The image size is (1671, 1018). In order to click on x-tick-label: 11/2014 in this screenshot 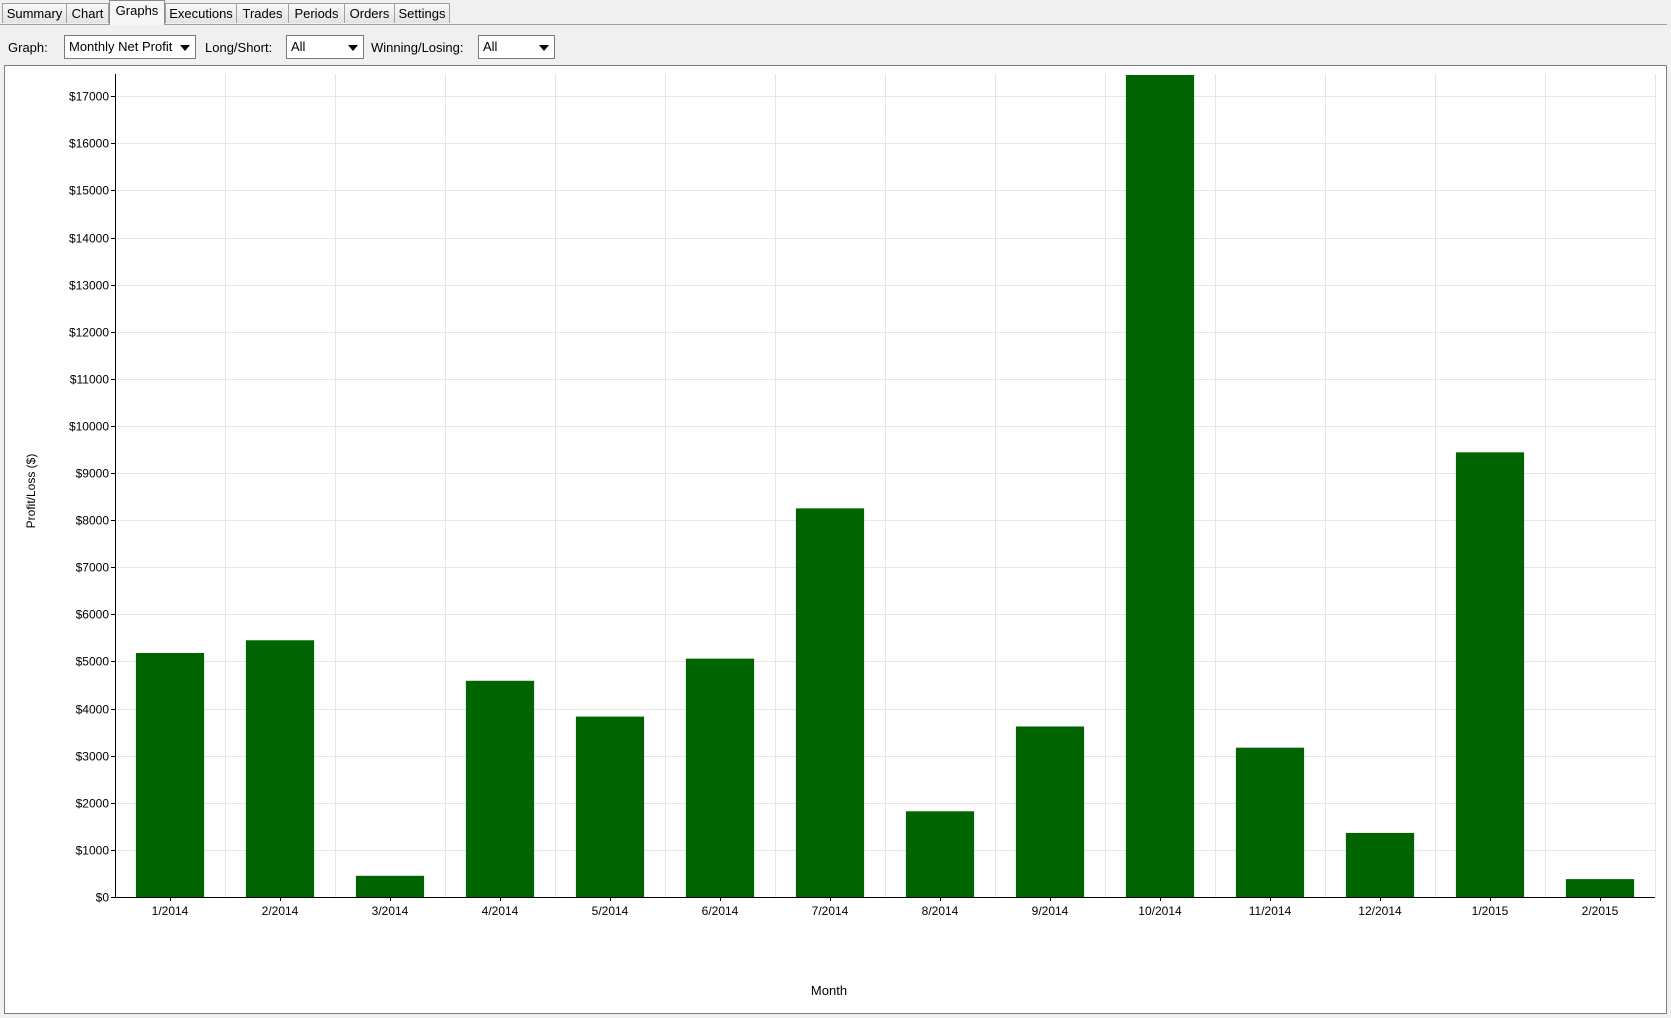, I will do `click(1270, 911)`.